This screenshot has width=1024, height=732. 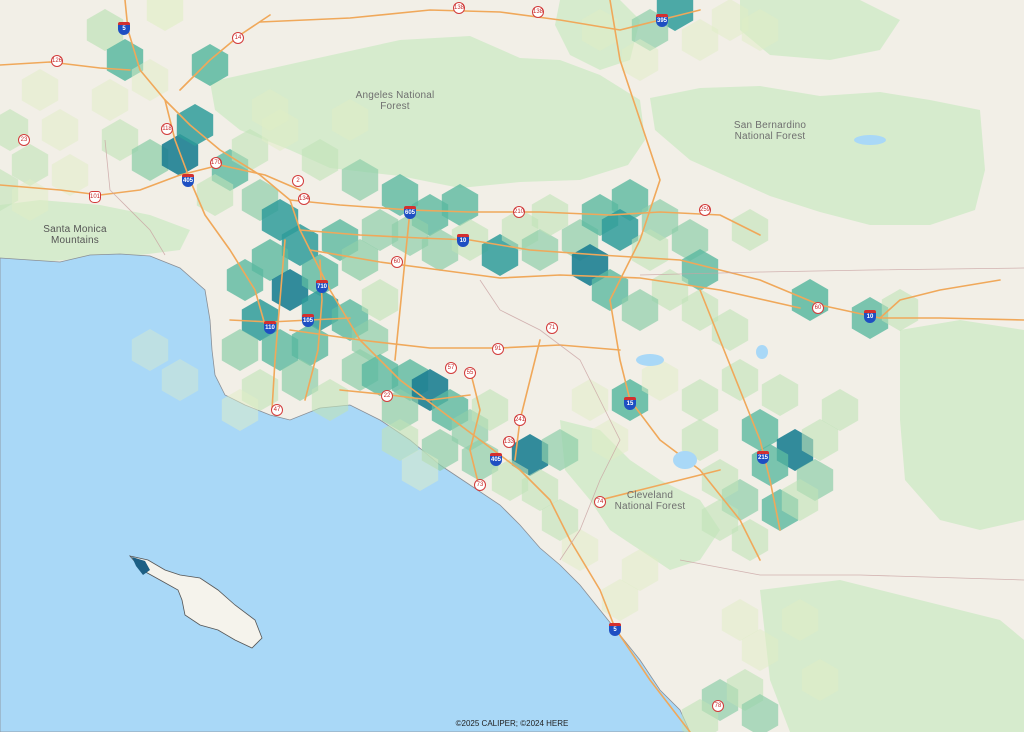 What do you see at coordinates (308, 320) in the screenshot?
I see `highway-shield-i105: 105` at bounding box center [308, 320].